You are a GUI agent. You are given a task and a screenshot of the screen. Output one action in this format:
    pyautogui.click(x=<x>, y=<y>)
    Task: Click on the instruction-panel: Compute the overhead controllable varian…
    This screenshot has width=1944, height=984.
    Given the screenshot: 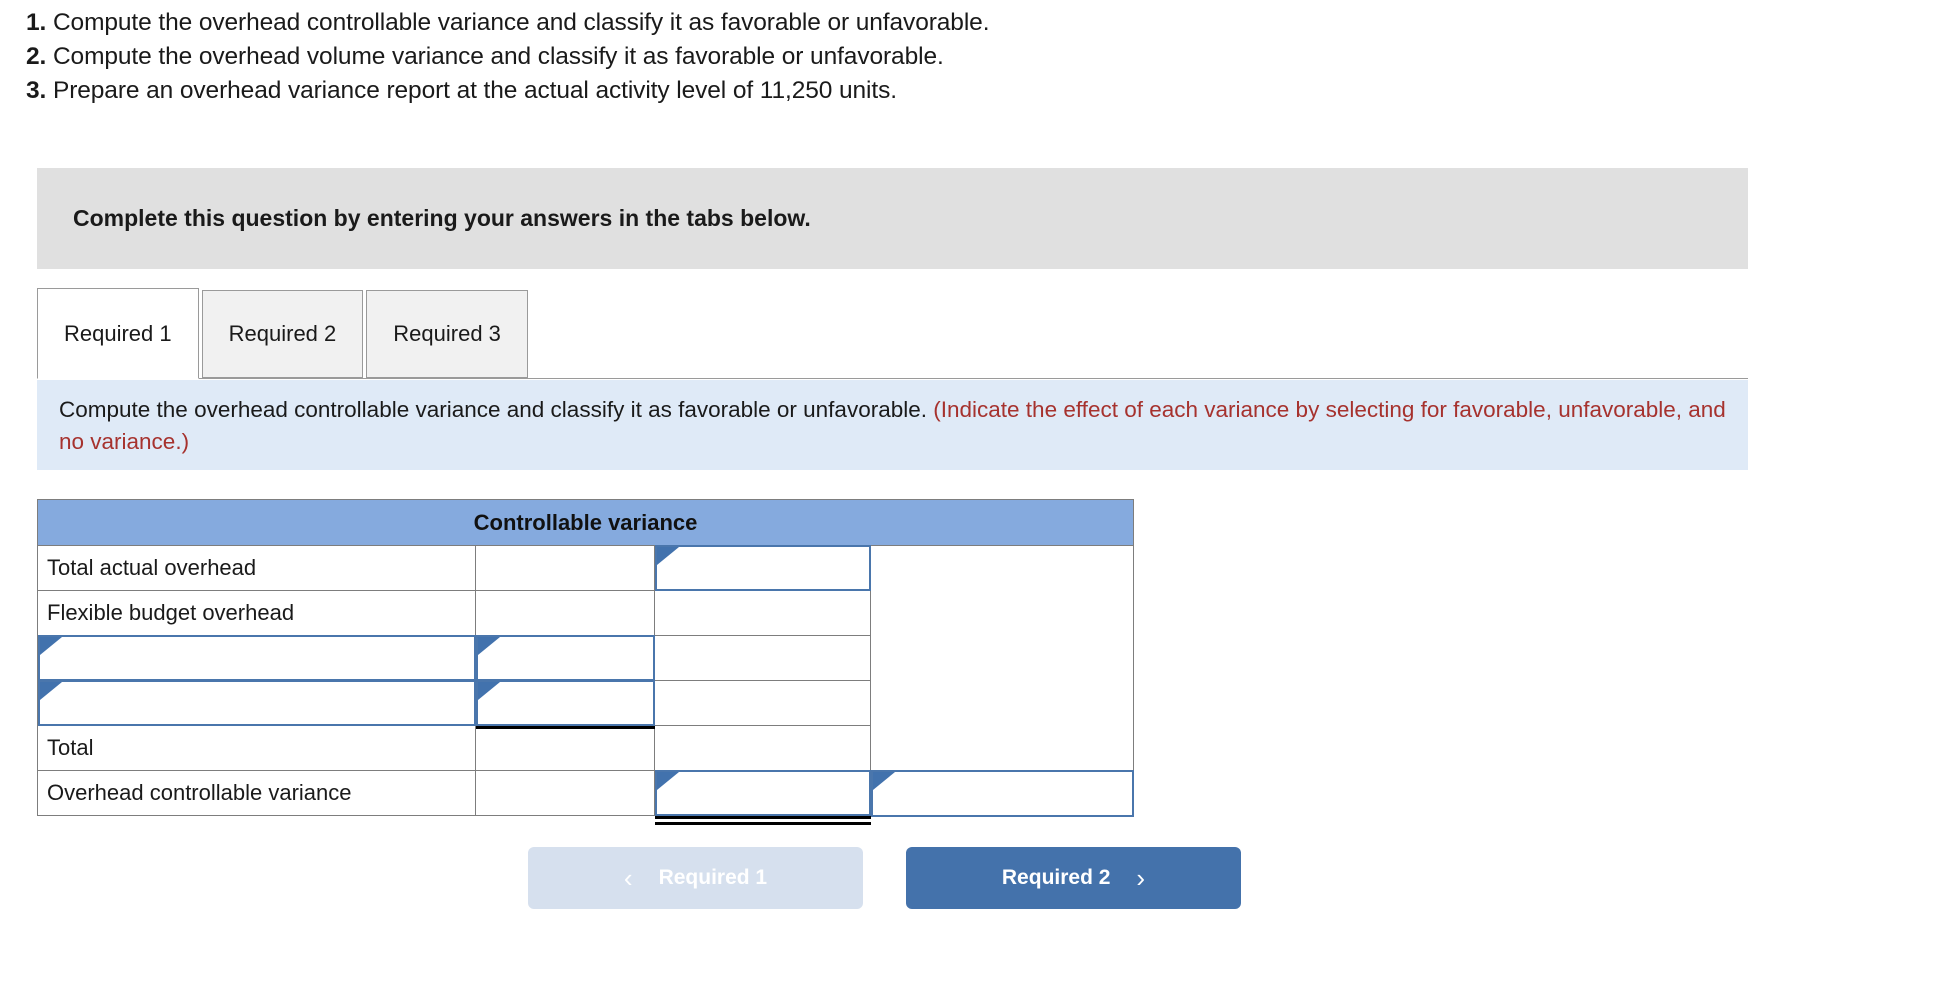 What is the action you would take?
    pyautogui.click(x=892, y=425)
    